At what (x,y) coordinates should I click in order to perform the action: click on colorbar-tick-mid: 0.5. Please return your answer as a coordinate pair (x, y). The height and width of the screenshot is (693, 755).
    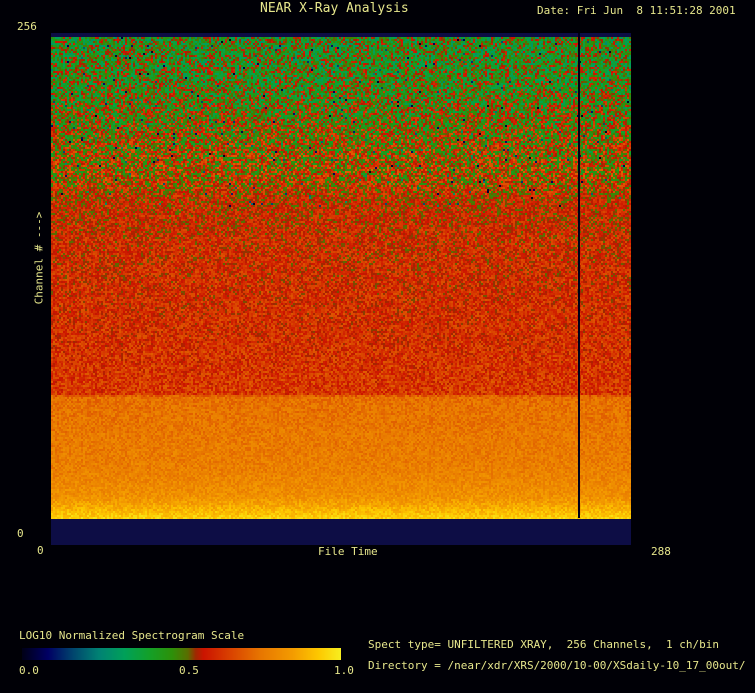
    Looking at the image, I should click on (189, 670).